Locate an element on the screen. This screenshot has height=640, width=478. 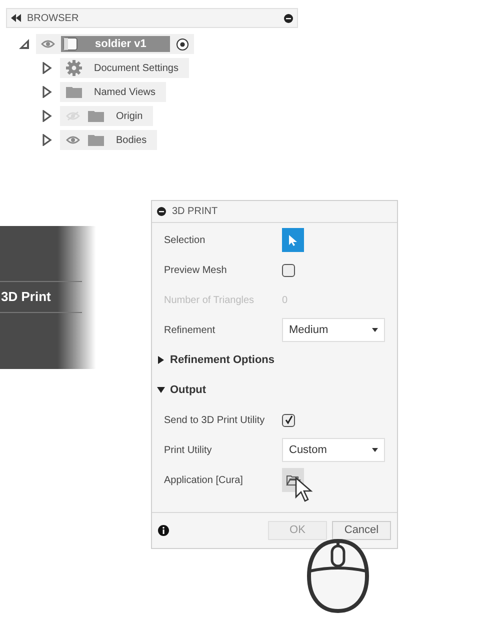
field-label: Print Utility is located at coordinates (188, 451).